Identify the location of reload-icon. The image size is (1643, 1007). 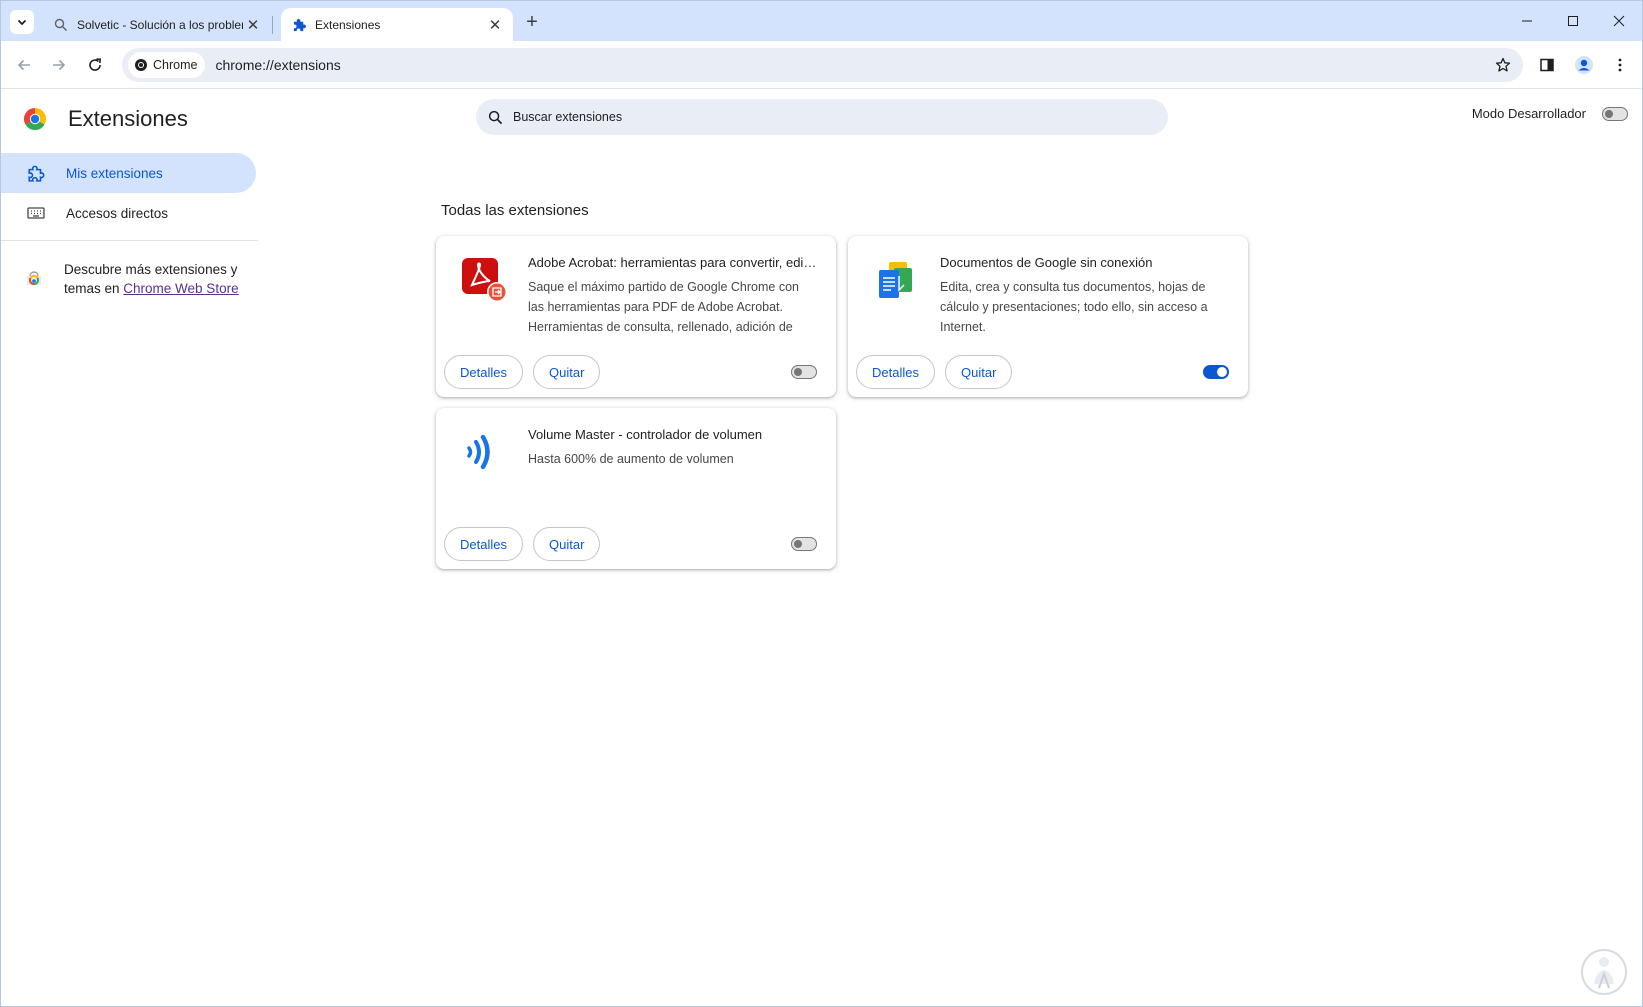
(95, 64).